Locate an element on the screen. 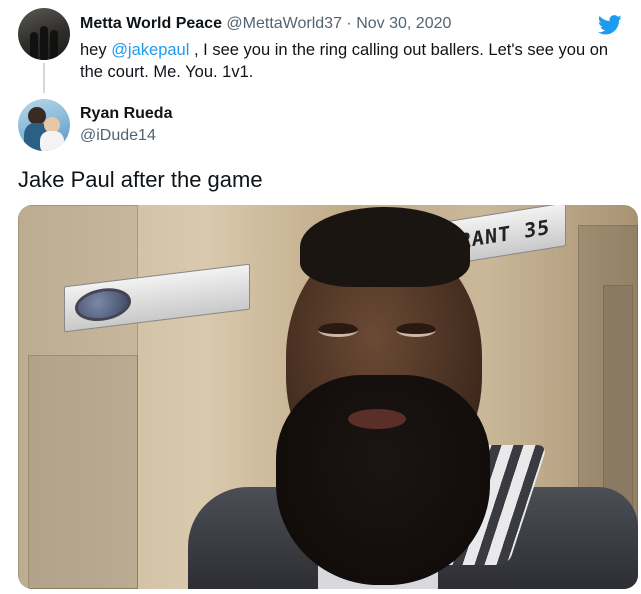  ryan-avatar is located at coordinates (44, 125).